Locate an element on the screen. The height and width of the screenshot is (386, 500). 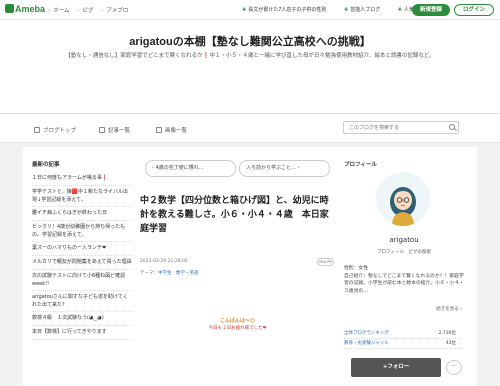
list-item: １日に何度もアラームが鳴る事❗ is located at coordinates (82, 179).